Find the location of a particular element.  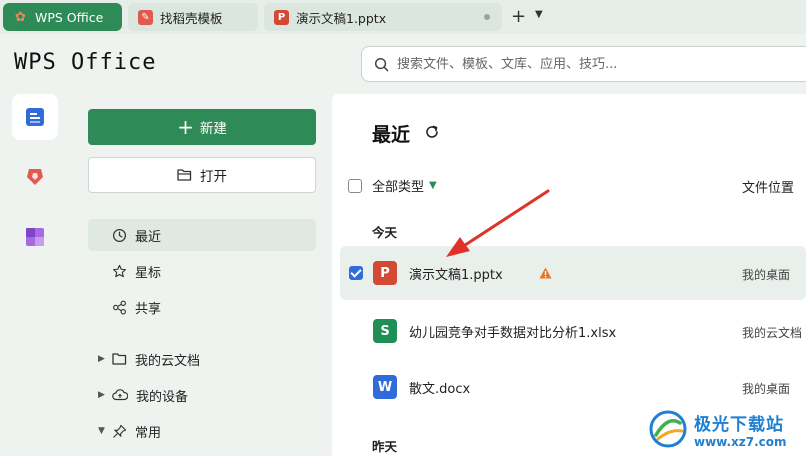

tab-presentation: P 演示文稿1.pptx is located at coordinates (383, 17).